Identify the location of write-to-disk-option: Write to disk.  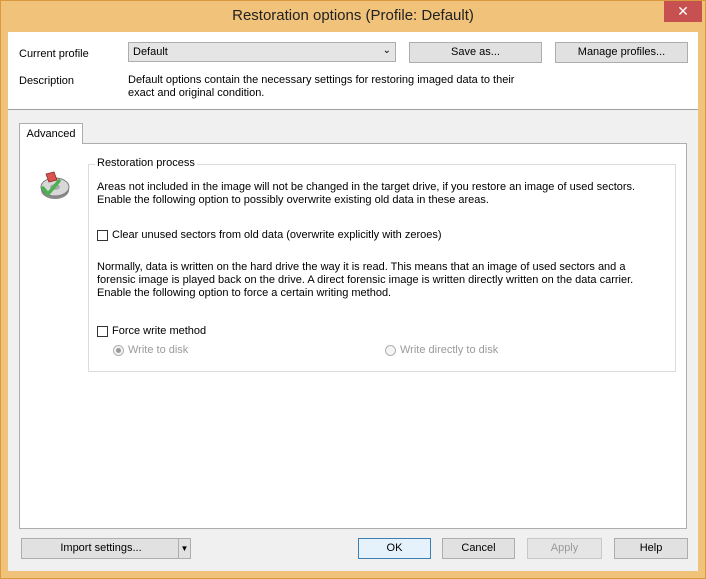
(150, 350).